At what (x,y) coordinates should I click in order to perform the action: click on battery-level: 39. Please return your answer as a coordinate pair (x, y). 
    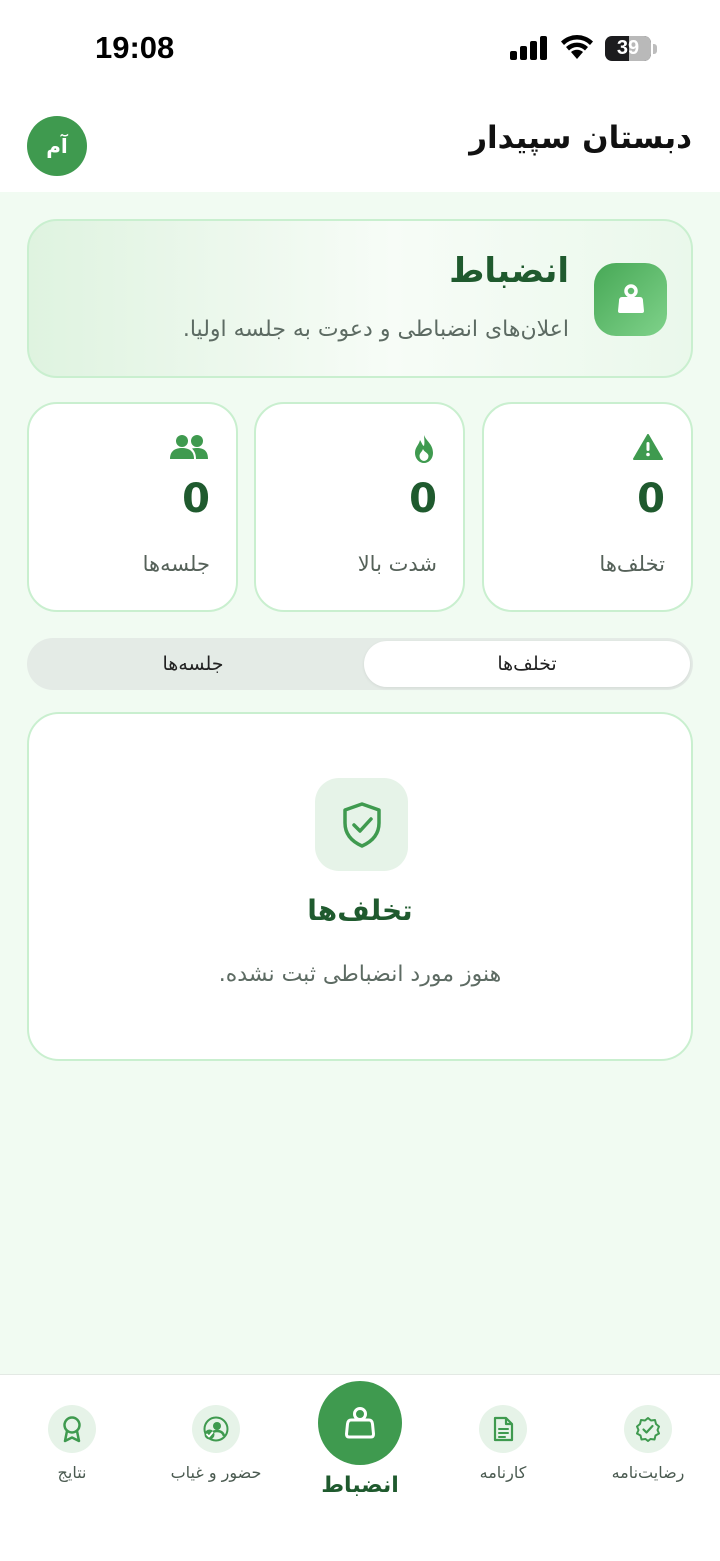
    Looking at the image, I should click on (628, 48).